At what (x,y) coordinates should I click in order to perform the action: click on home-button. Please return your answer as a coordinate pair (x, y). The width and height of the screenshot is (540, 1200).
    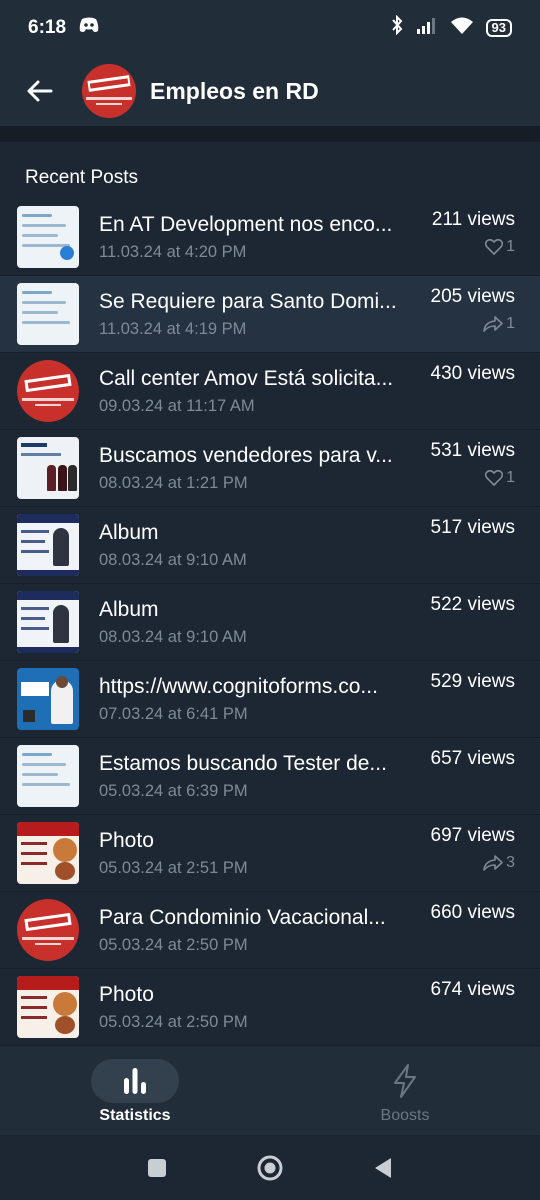
    Looking at the image, I should click on (270, 1168).